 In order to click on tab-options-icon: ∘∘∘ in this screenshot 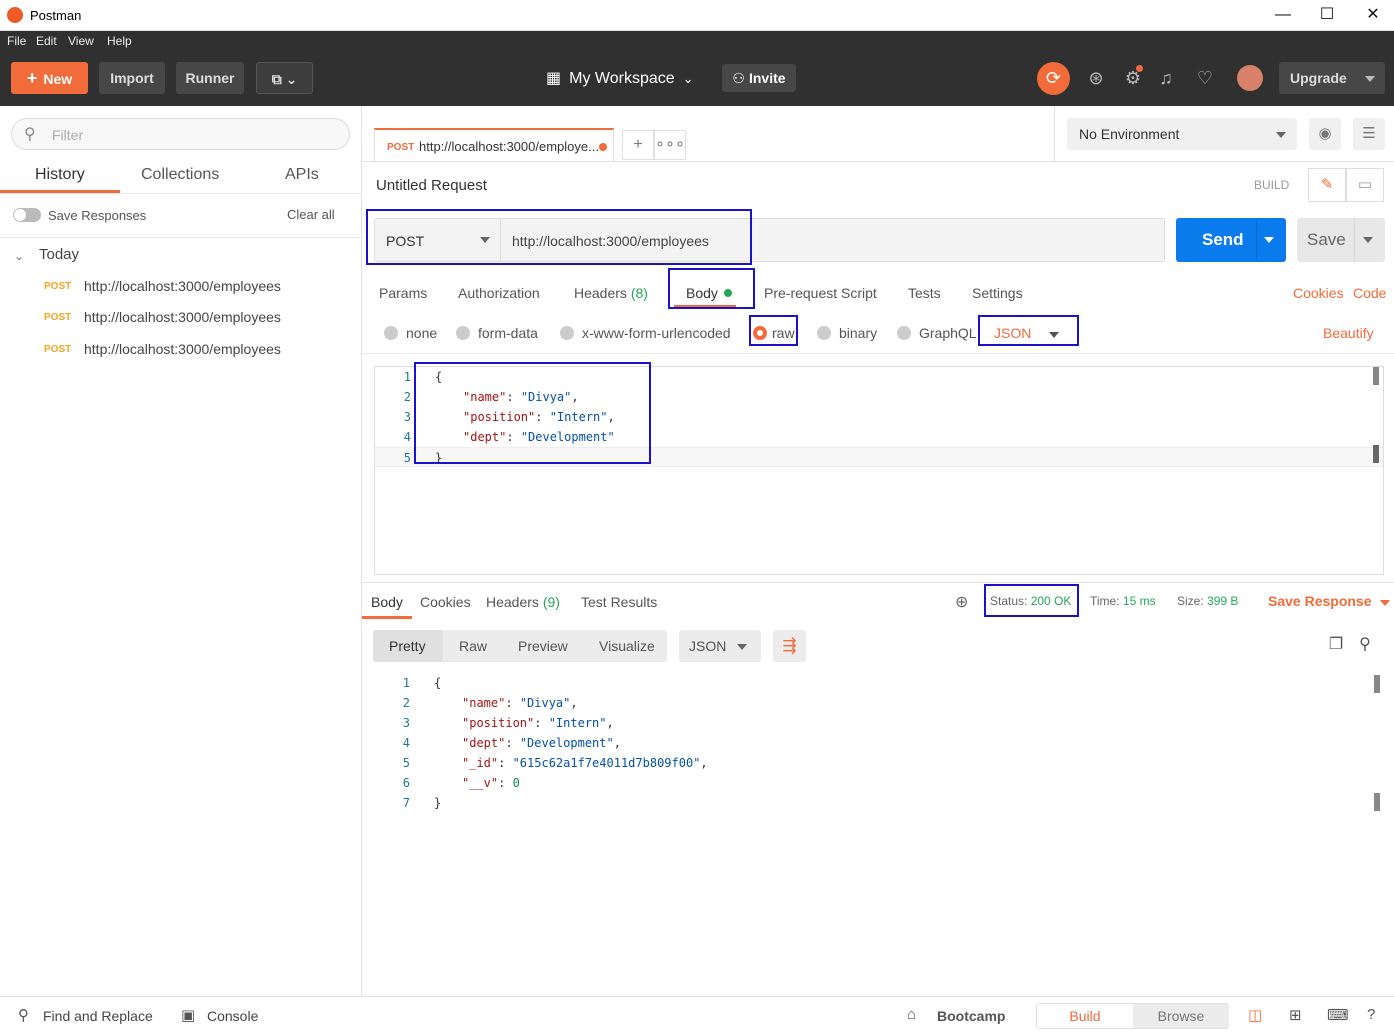, I will do `click(670, 145)`.